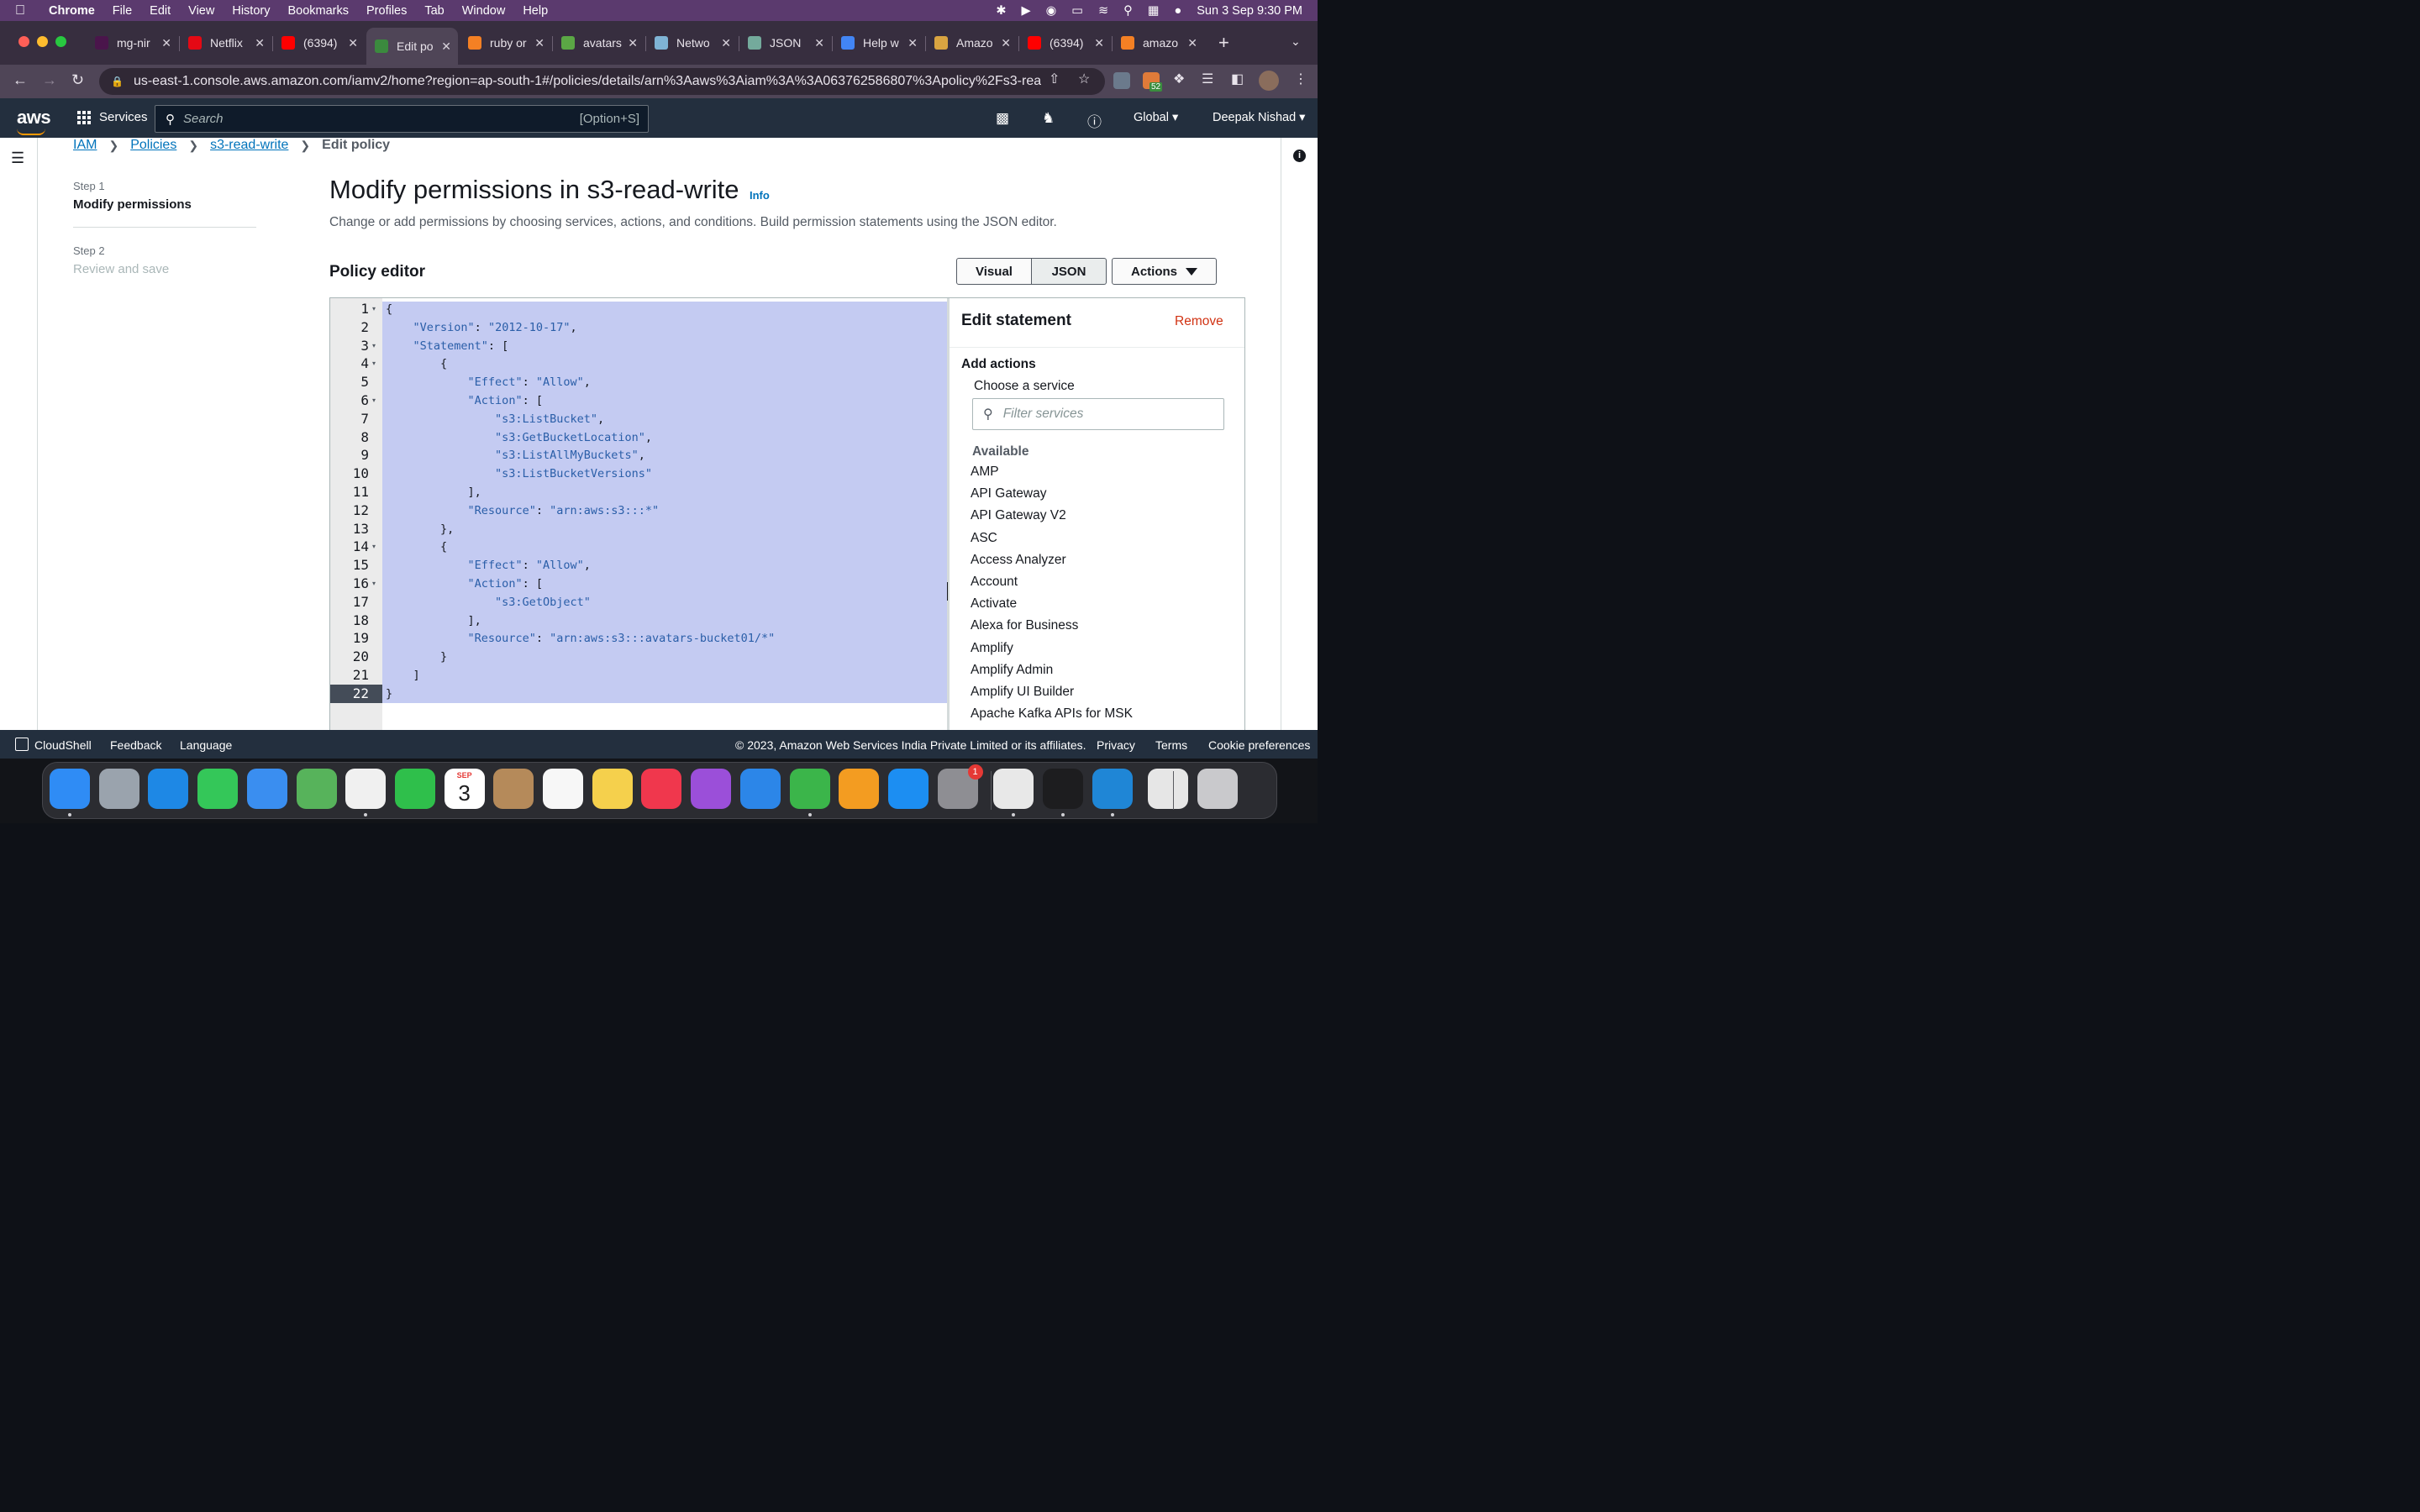 The height and width of the screenshot is (1512, 2420). What do you see at coordinates (1269, 81) in the screenshot?
I see `profile-avatar` at bounding box center [1269, 81].